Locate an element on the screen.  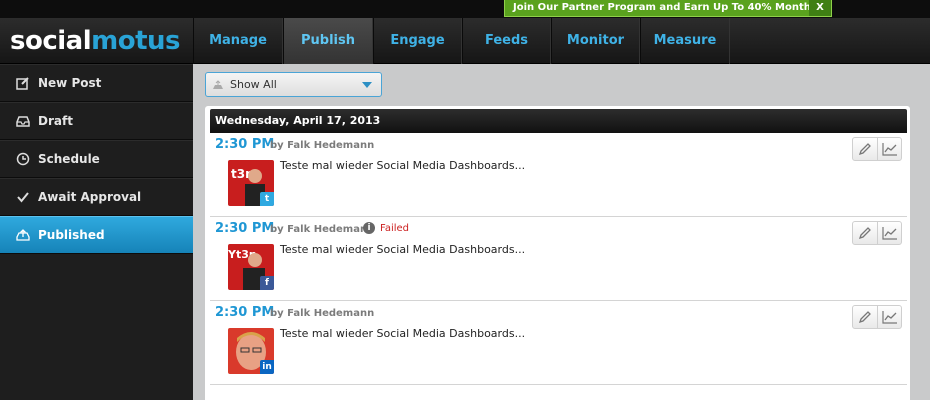
nav-tab-measure: Measure is located at coordinates (685, 41).